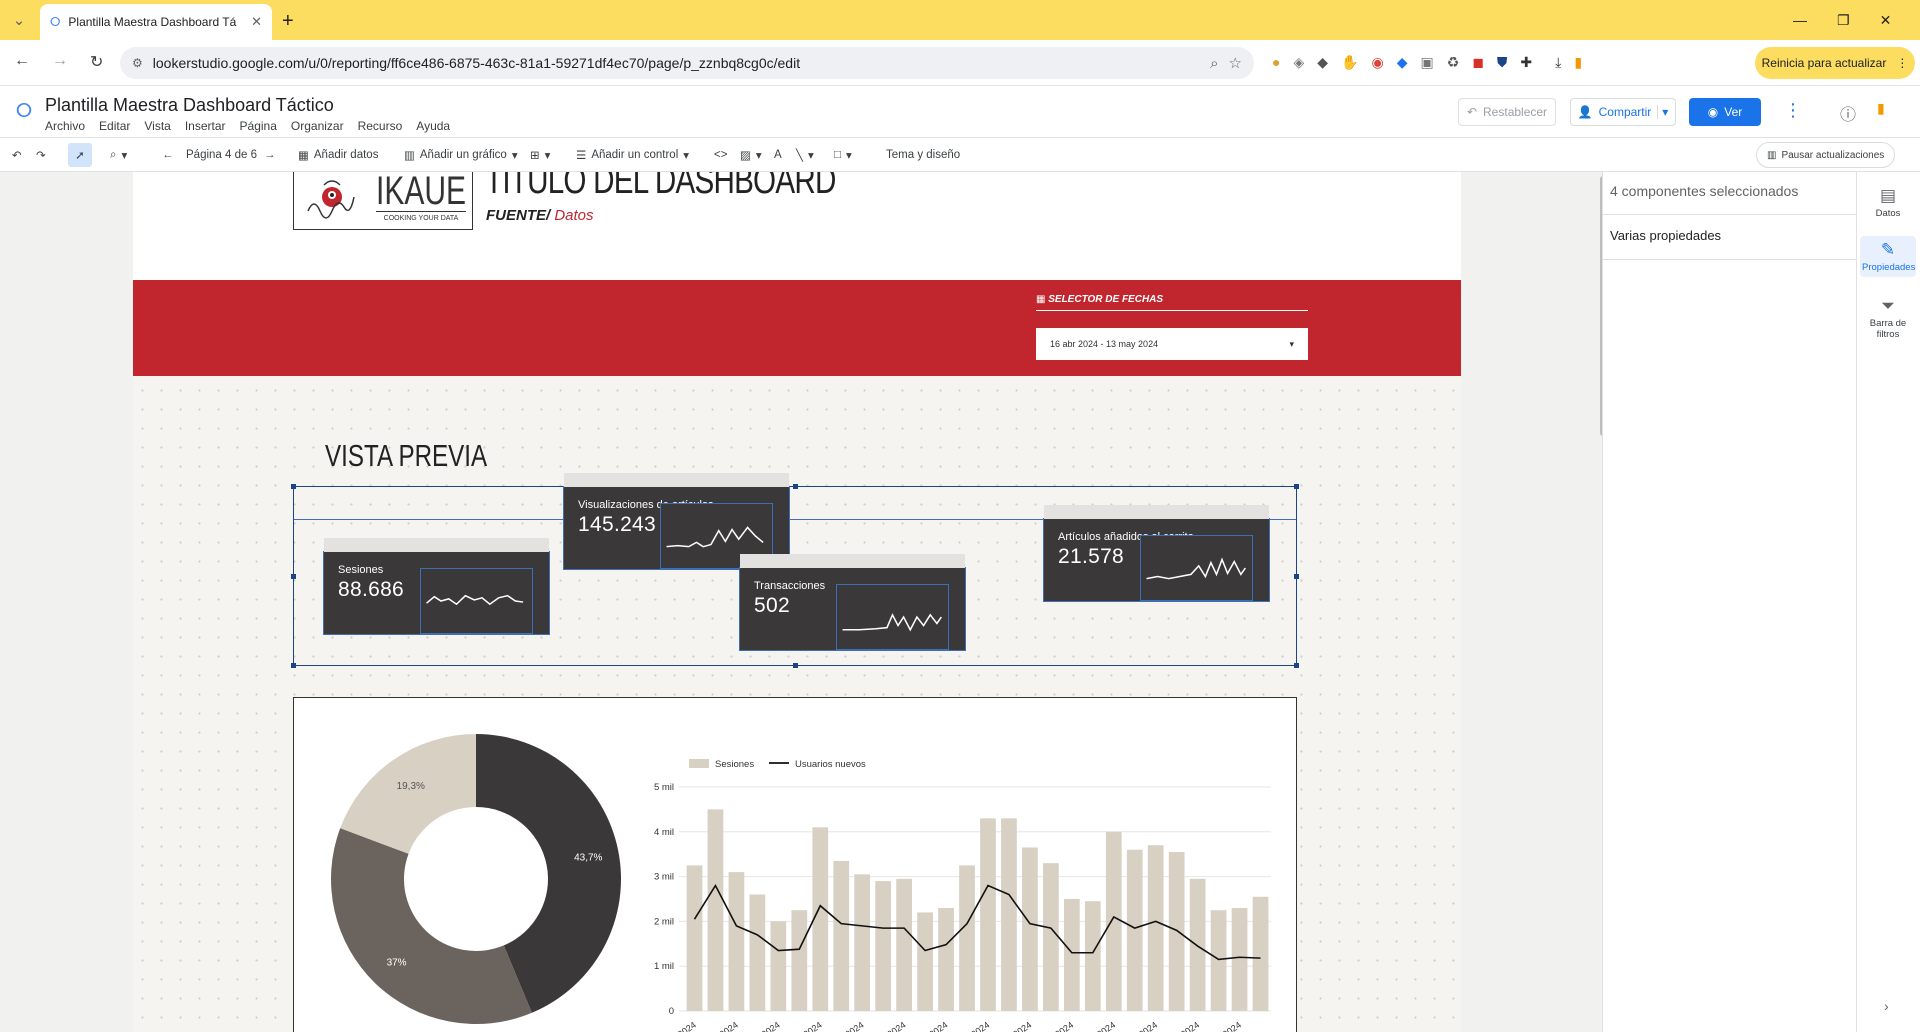 The height and width of the screenshot is (1032, 1920). Describe the element at coordinates (80, 155) in the screenshot. I see `select-pointer-icon: ➚` at that location.